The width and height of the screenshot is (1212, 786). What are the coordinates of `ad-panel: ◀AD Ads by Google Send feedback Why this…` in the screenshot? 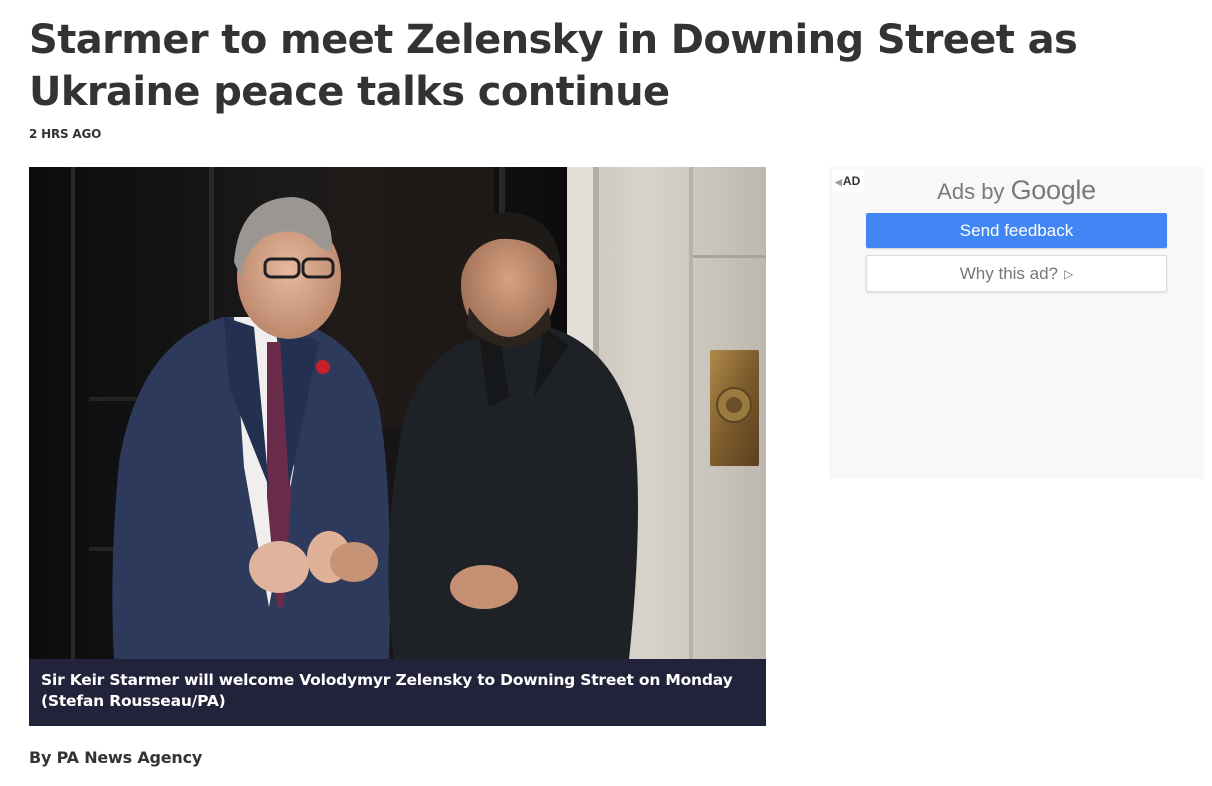 It's located at (1016, 323).